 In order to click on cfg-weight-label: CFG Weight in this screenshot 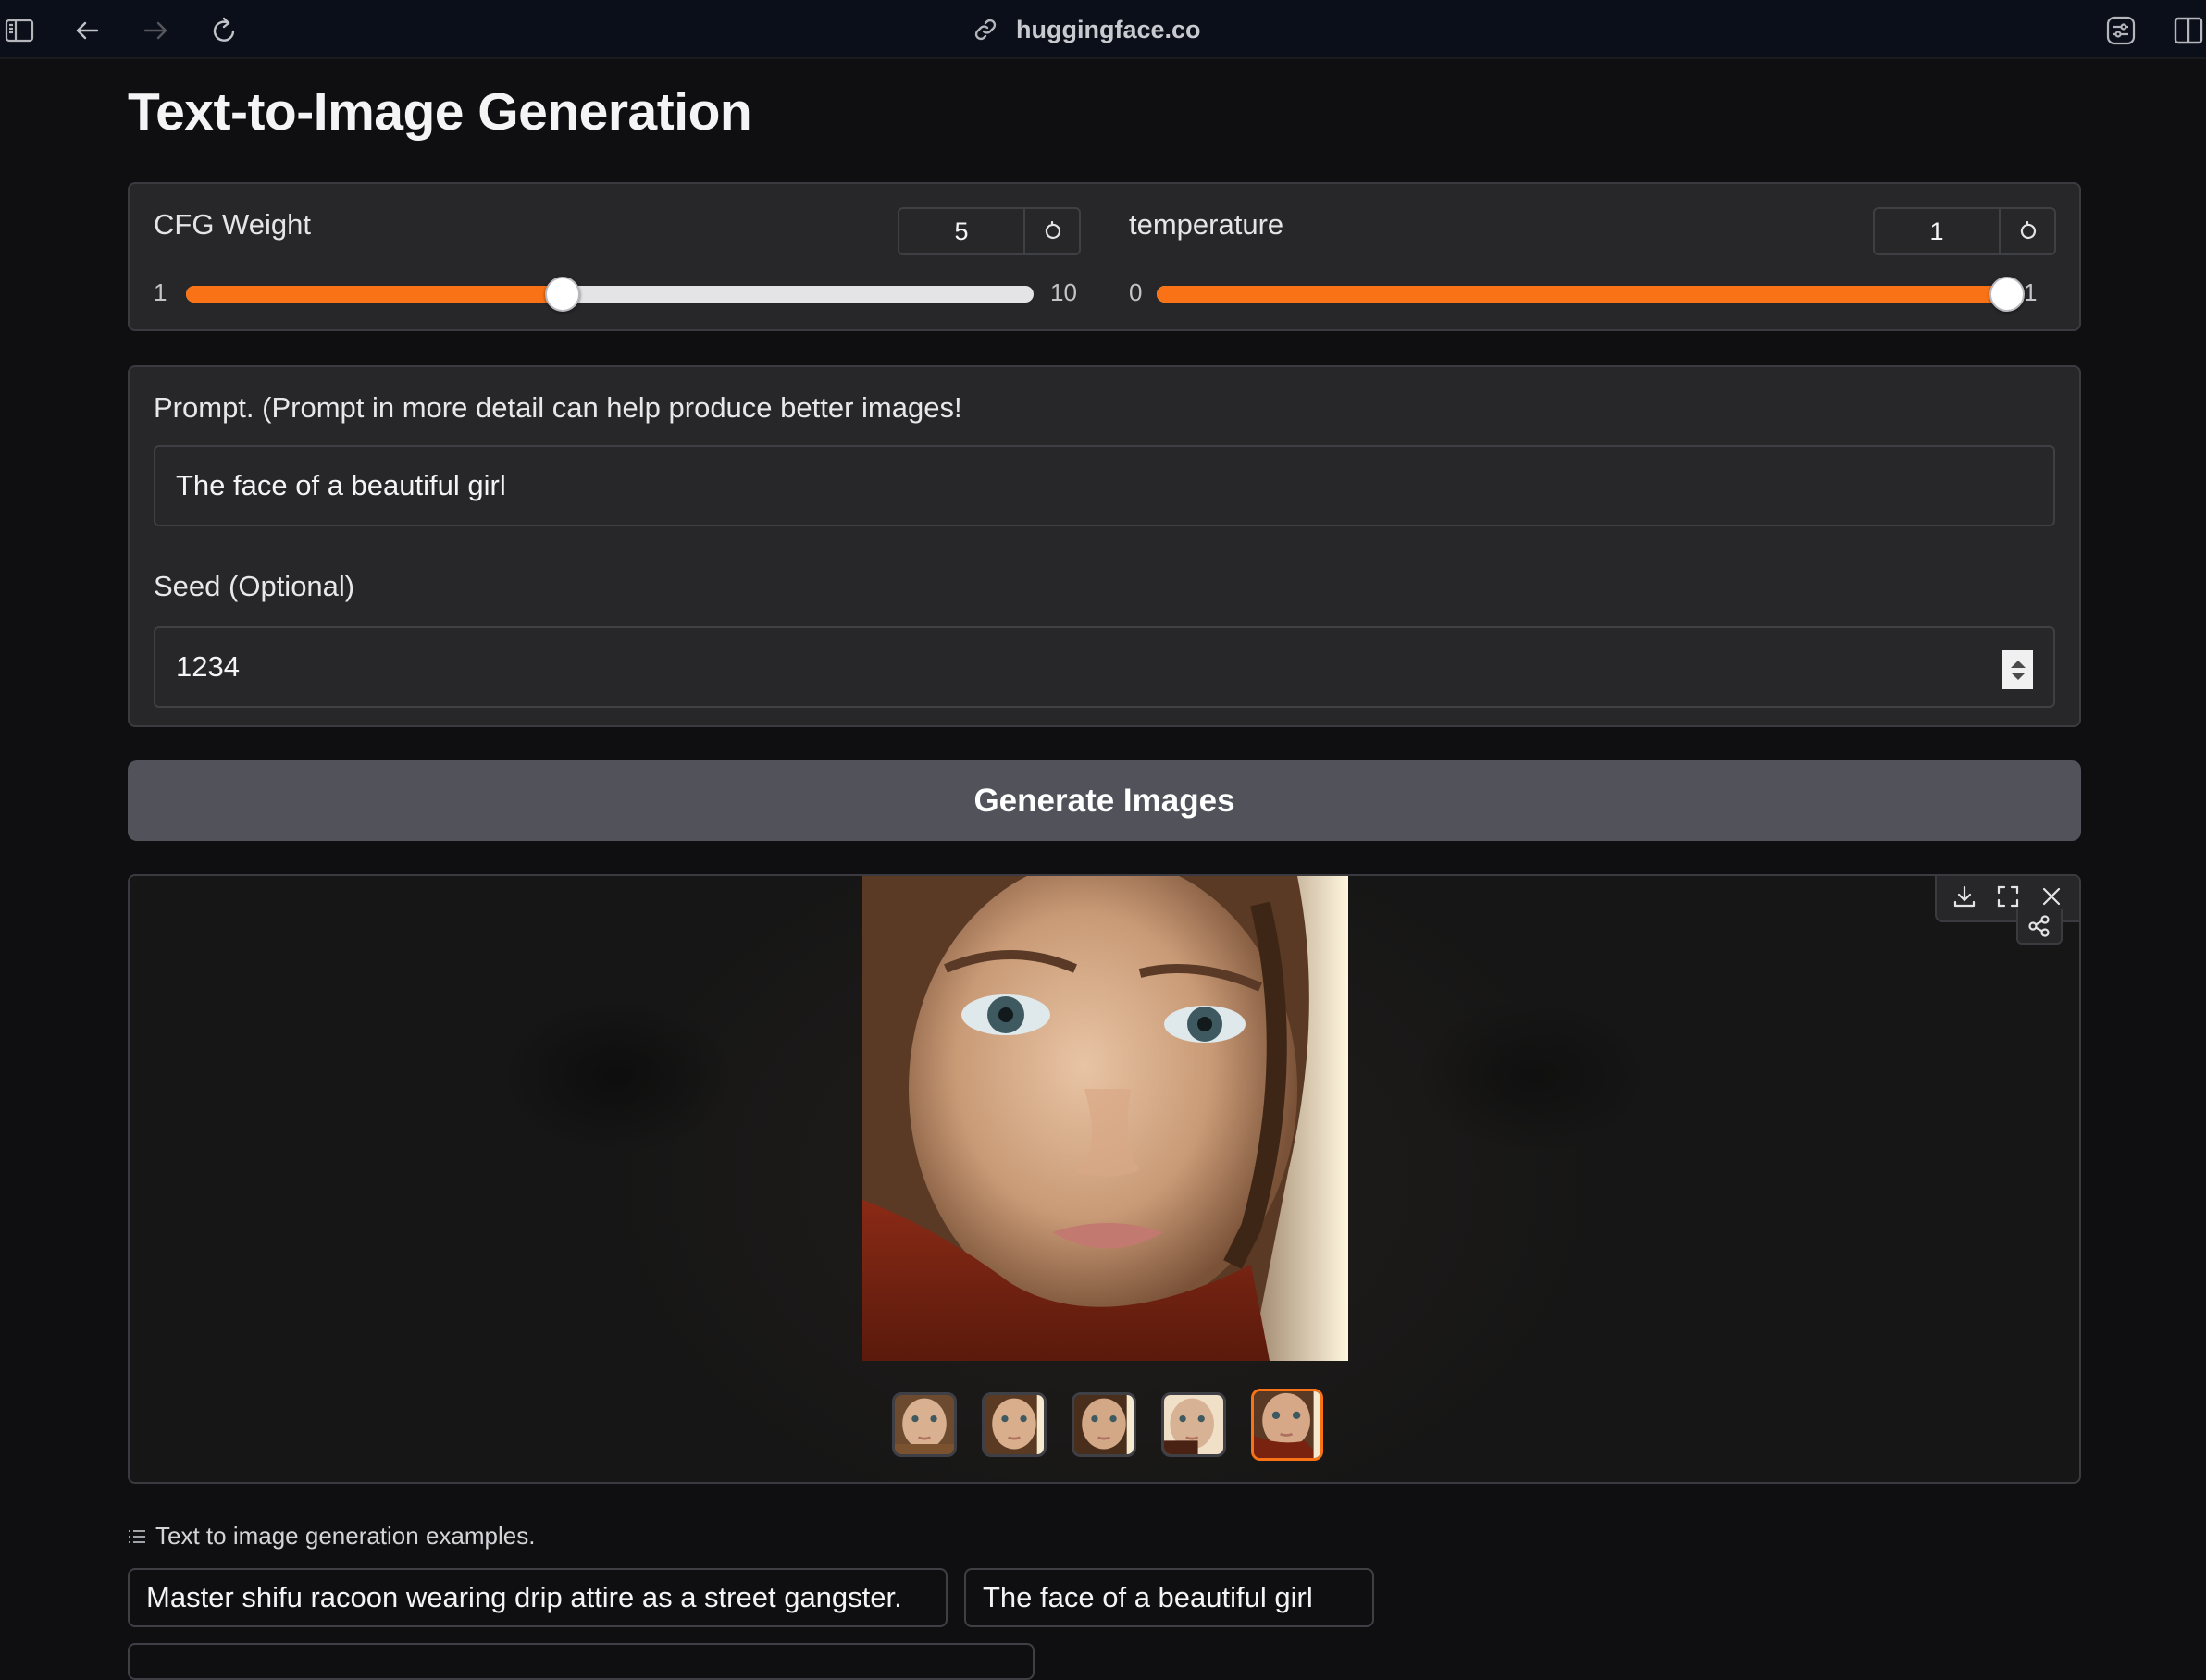, I will do `click(232, 224)`.